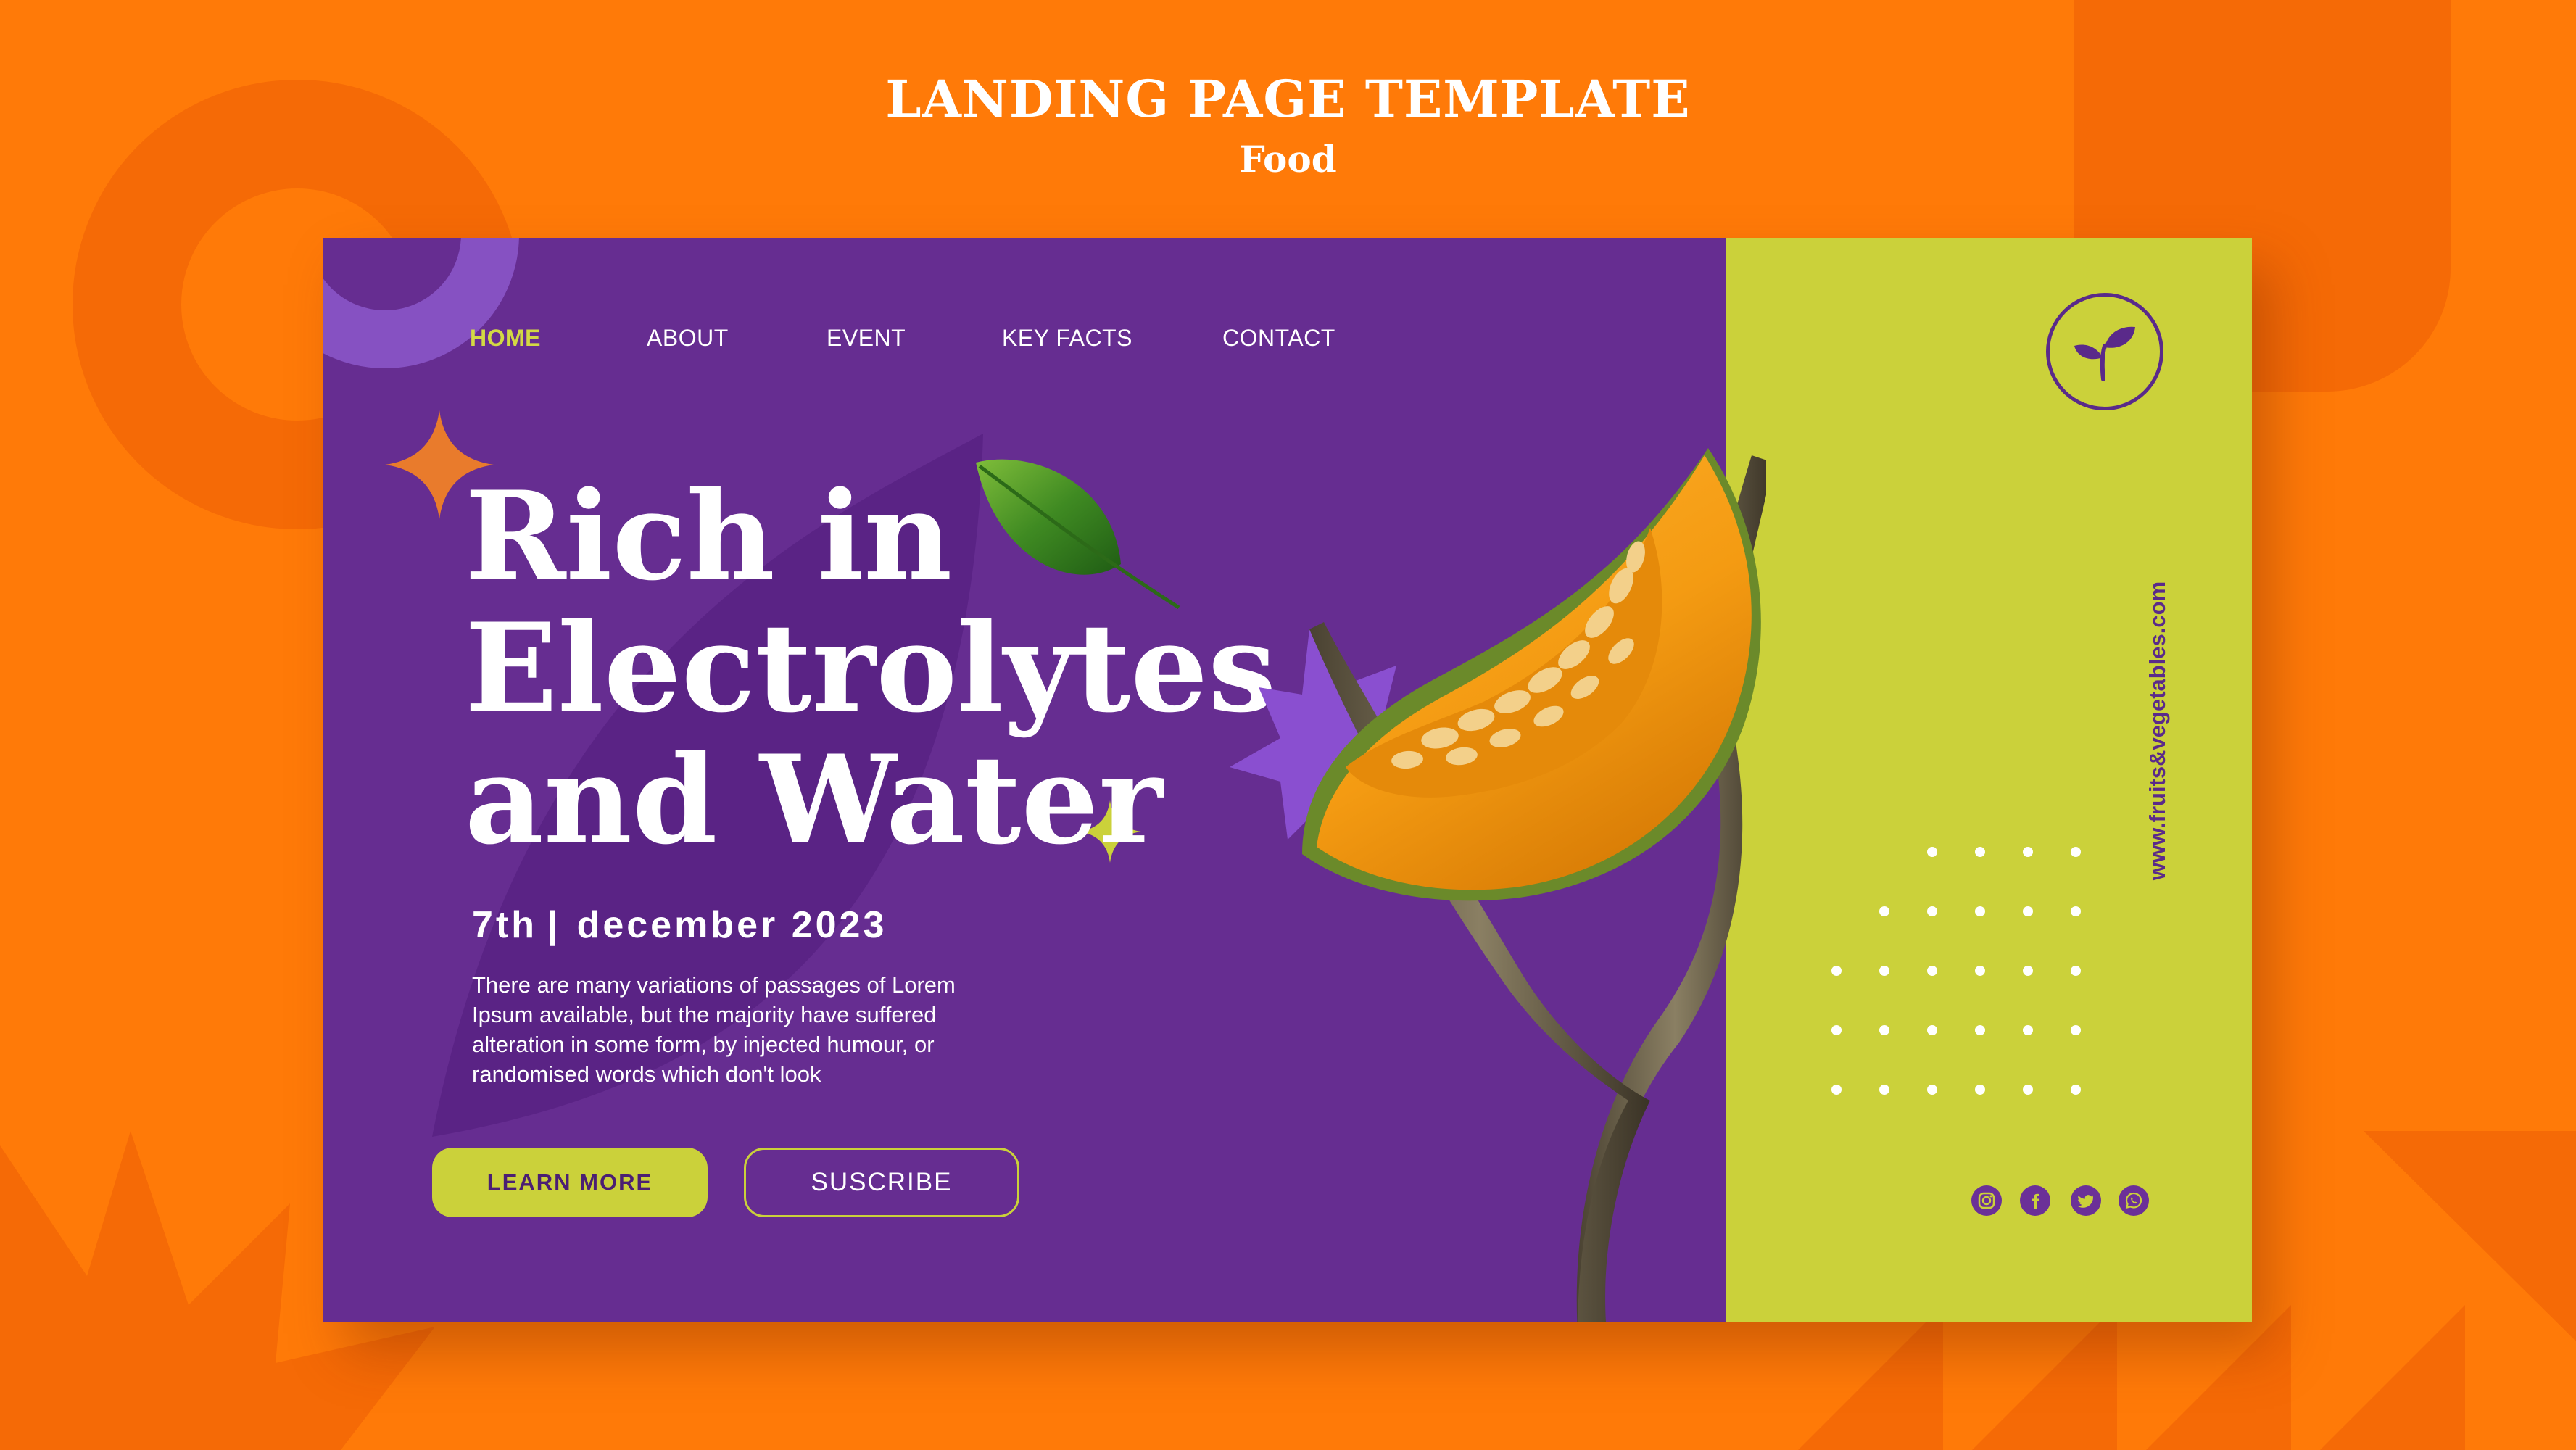  Describe the element at coordinates (2134, 1200) in the screenshot. I see `whatsapp-icon` at that location.